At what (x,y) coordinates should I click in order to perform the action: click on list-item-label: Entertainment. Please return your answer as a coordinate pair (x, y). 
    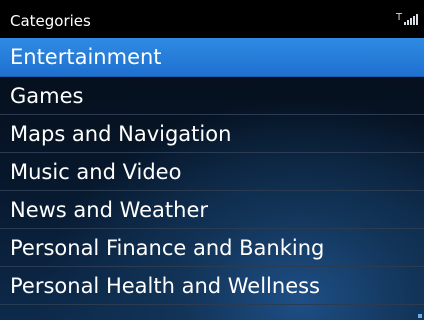
    Looking at the image, I should click on (86, 57).